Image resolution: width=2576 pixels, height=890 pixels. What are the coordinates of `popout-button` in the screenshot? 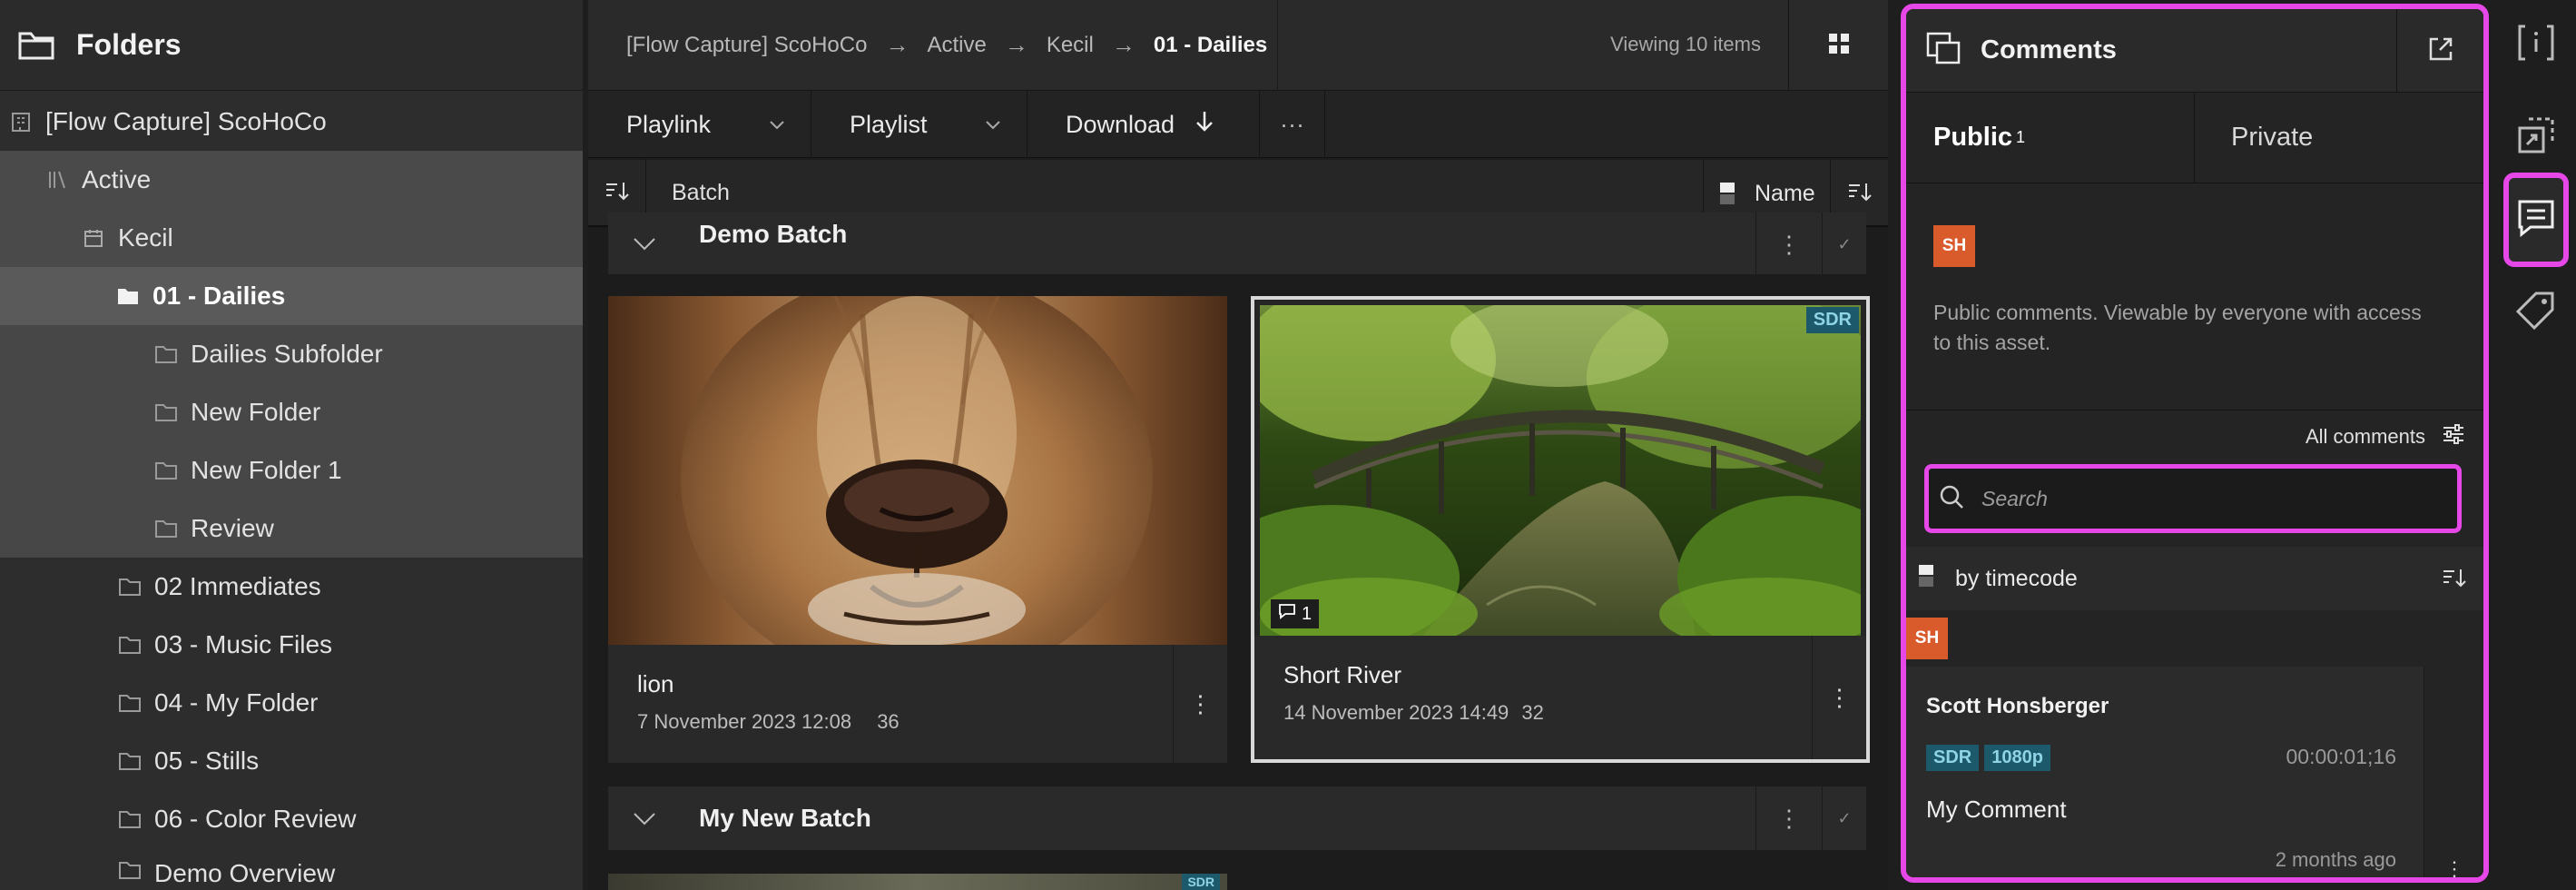 It's located at (2439, 51).